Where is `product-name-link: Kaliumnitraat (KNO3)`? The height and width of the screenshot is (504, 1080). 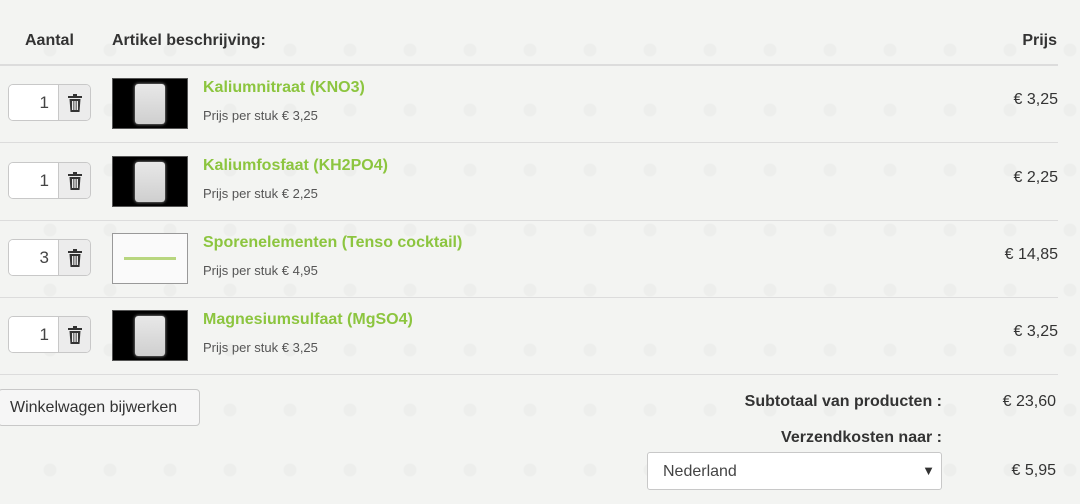 product-name-link: Kaliumnitraat (KNO3) is located at coordinates (284, 88).